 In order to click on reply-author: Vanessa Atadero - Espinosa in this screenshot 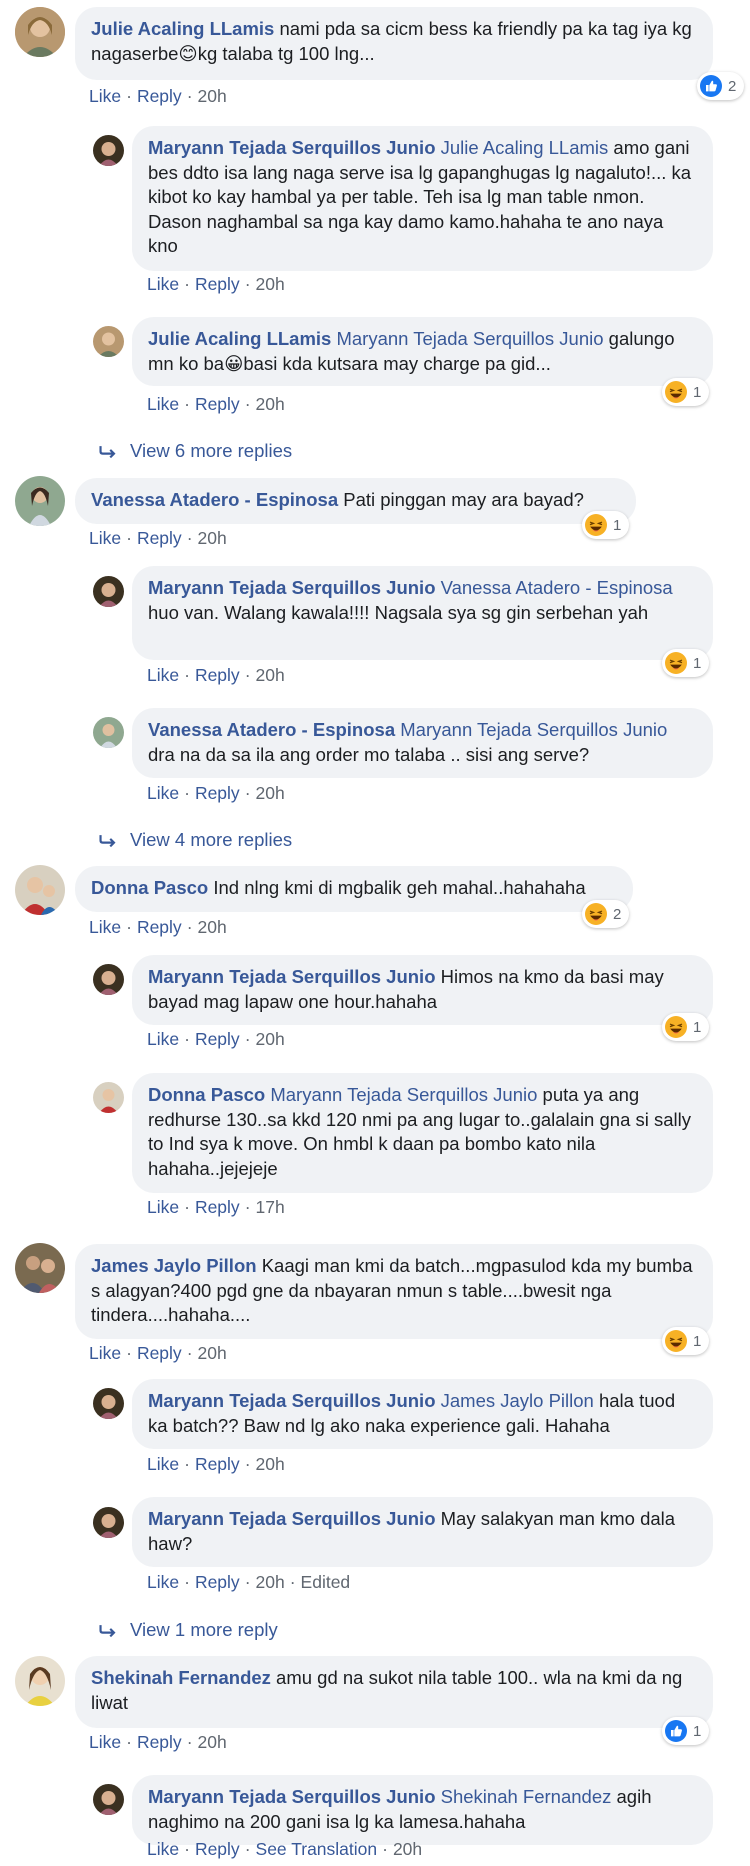, I will do `click(271, 729)`.